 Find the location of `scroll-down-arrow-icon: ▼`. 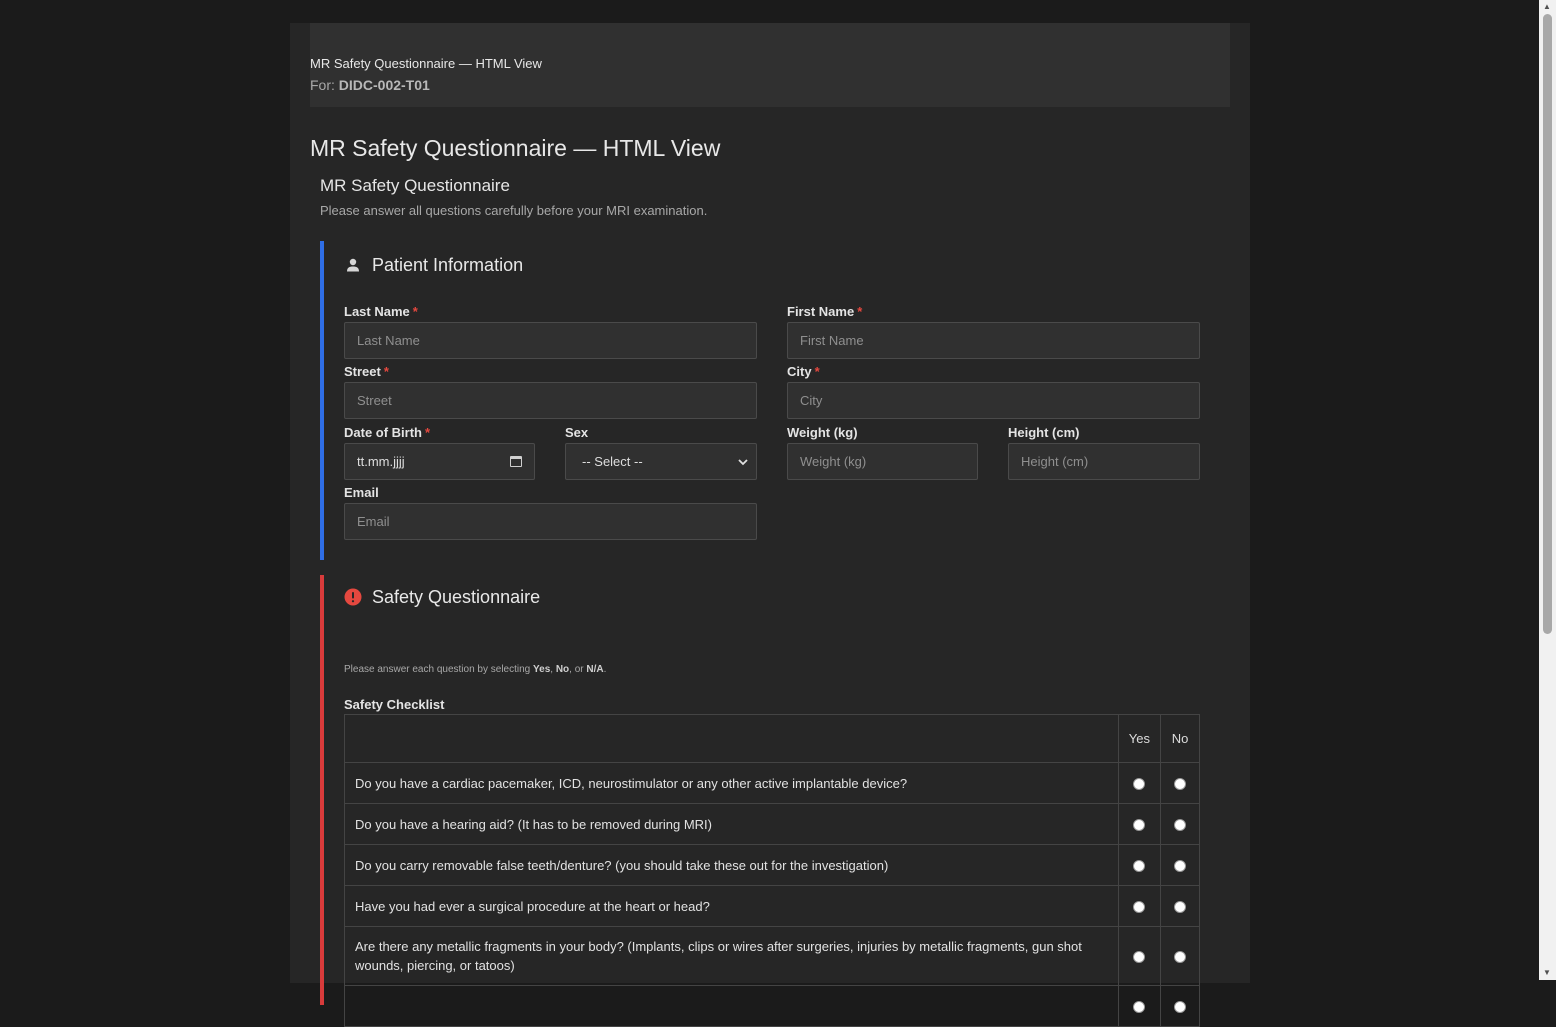

scroll-down-arrow-icon: ▼ is located at coordinates (1547, 973).